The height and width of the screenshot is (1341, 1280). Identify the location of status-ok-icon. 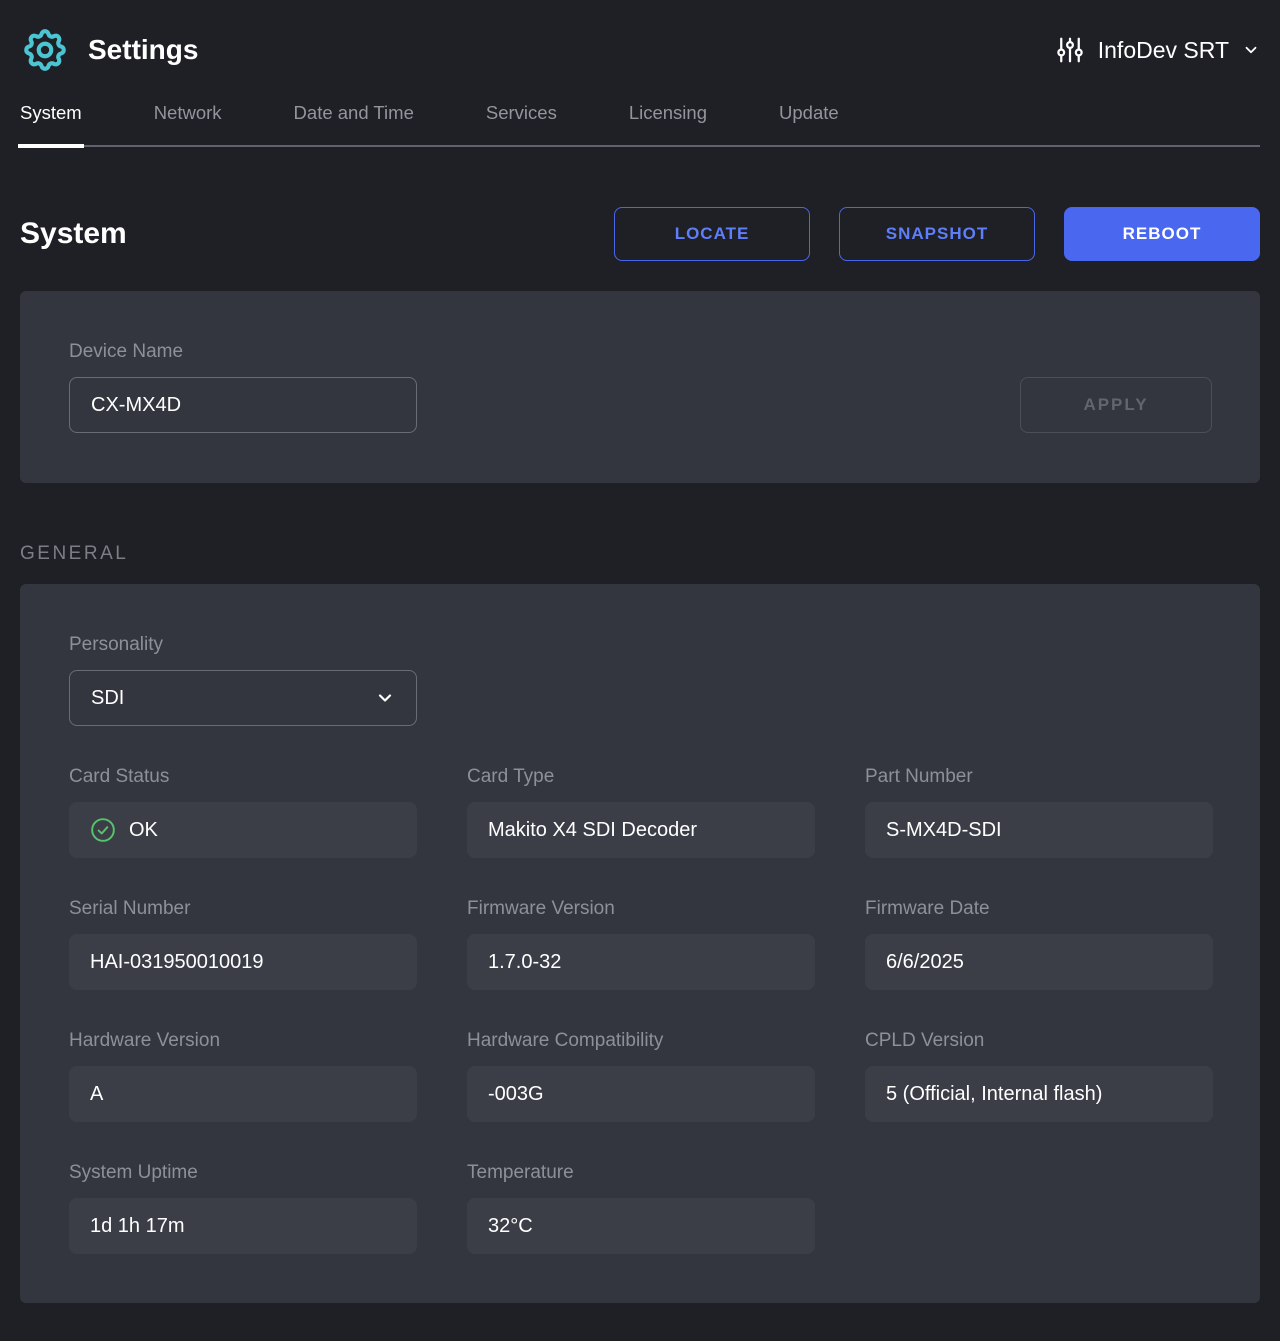
(103, 830).